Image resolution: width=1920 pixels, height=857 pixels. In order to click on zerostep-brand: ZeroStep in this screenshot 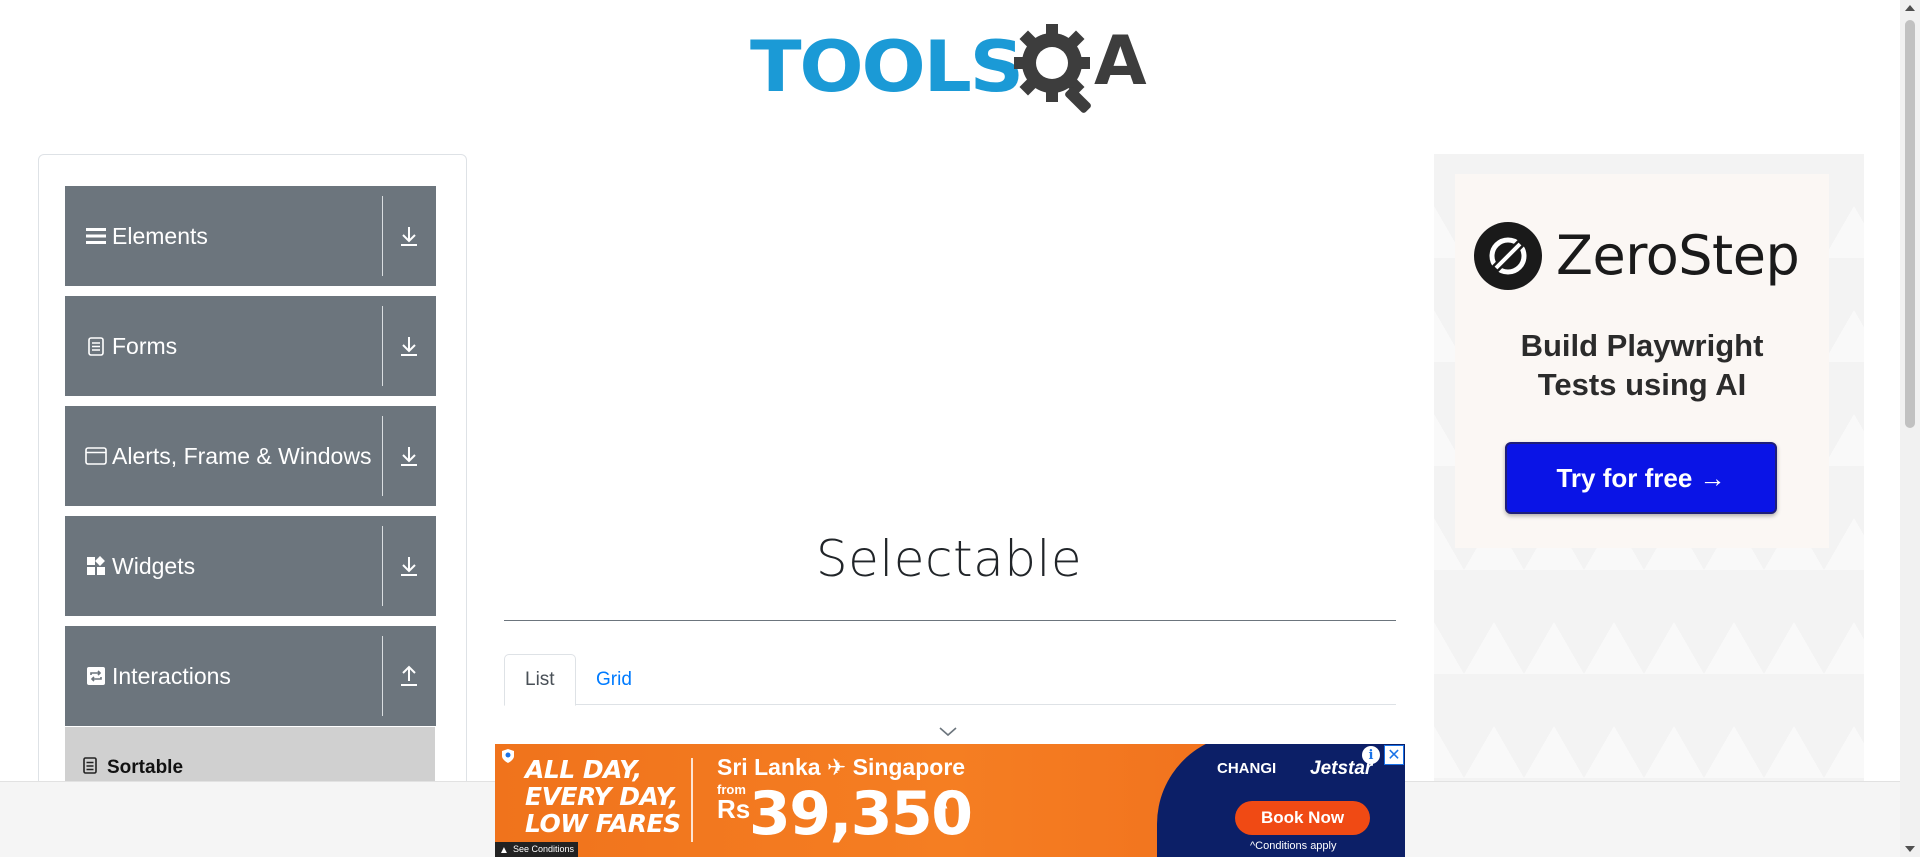, I will do `click(1678, 255)`.